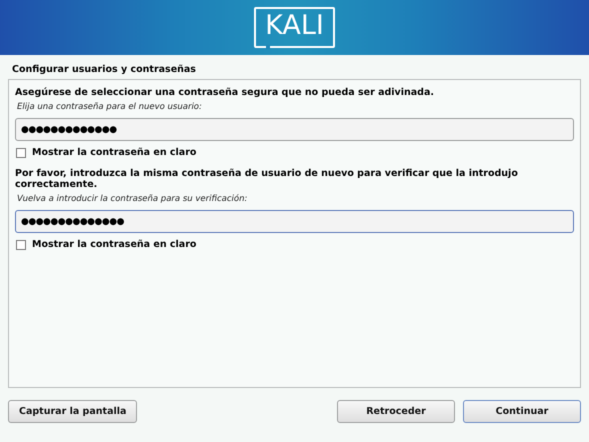 The height and width of the screenshot is (442, 589). I want to click on page-title: Configurar usuarios y contraseñas, so click(104, 70).